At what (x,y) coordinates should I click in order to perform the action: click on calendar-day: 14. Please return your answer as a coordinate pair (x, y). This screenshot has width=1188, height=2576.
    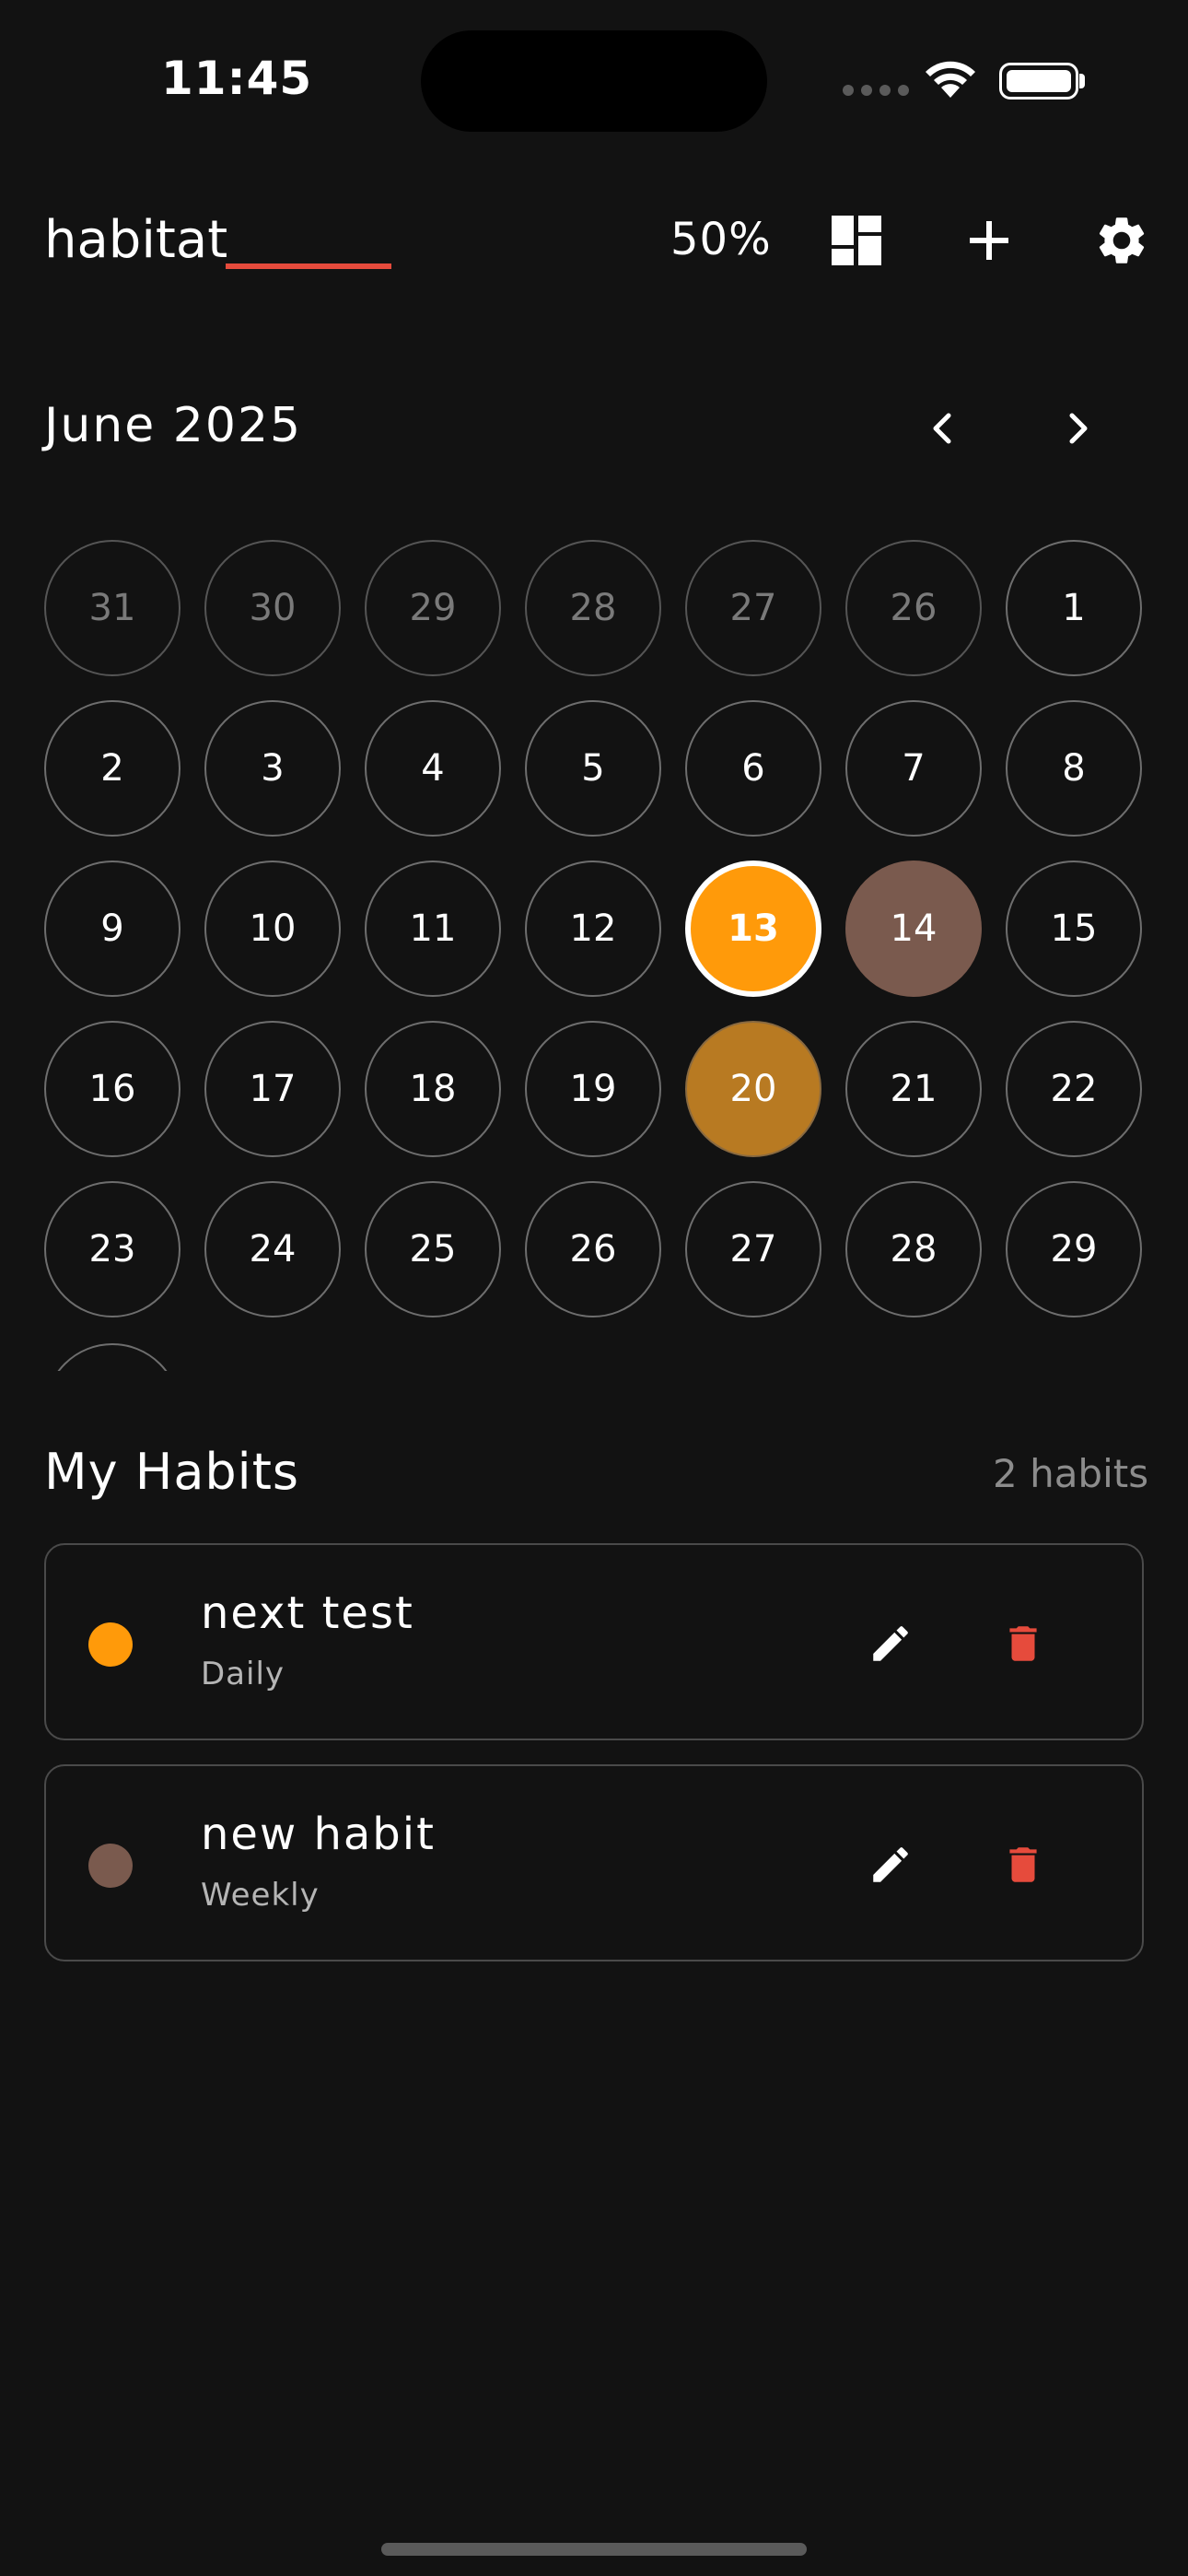
    Looking at the image, I should click on (913, 929).